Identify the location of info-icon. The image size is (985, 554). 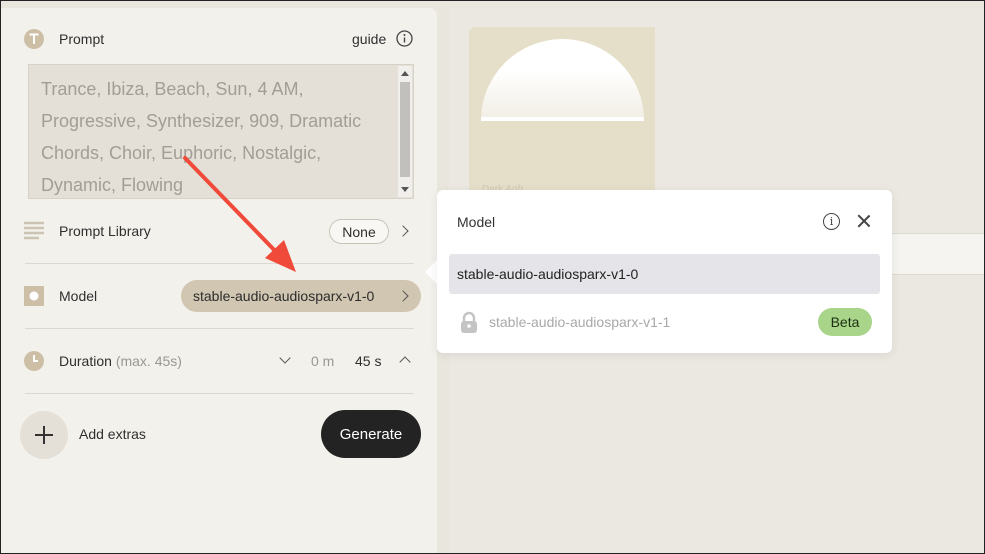
(404, 41).